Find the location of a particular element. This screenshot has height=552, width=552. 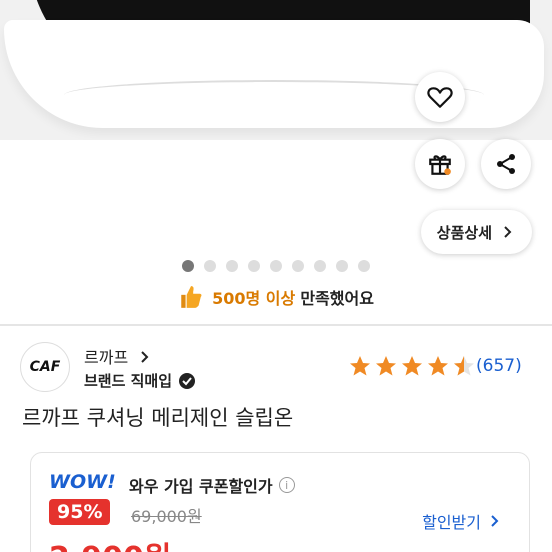

original-price: 69,000원 is located at coordinates (166, 516).